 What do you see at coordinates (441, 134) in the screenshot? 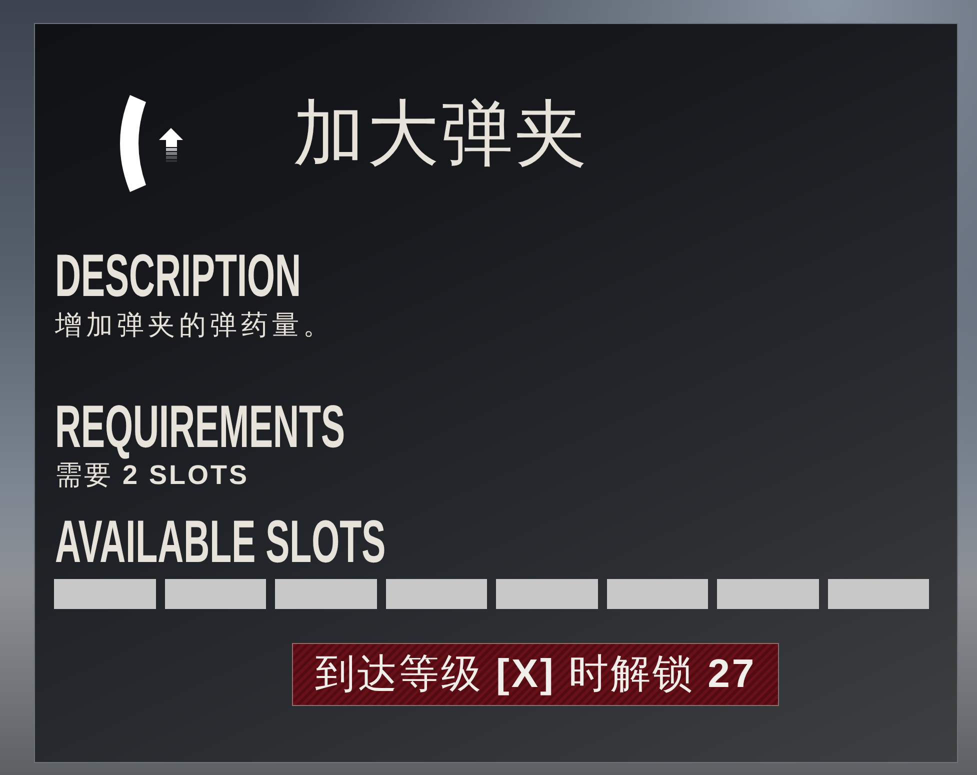
I see `perk-title: 加大弹夹` at bounding box center [441, 134].